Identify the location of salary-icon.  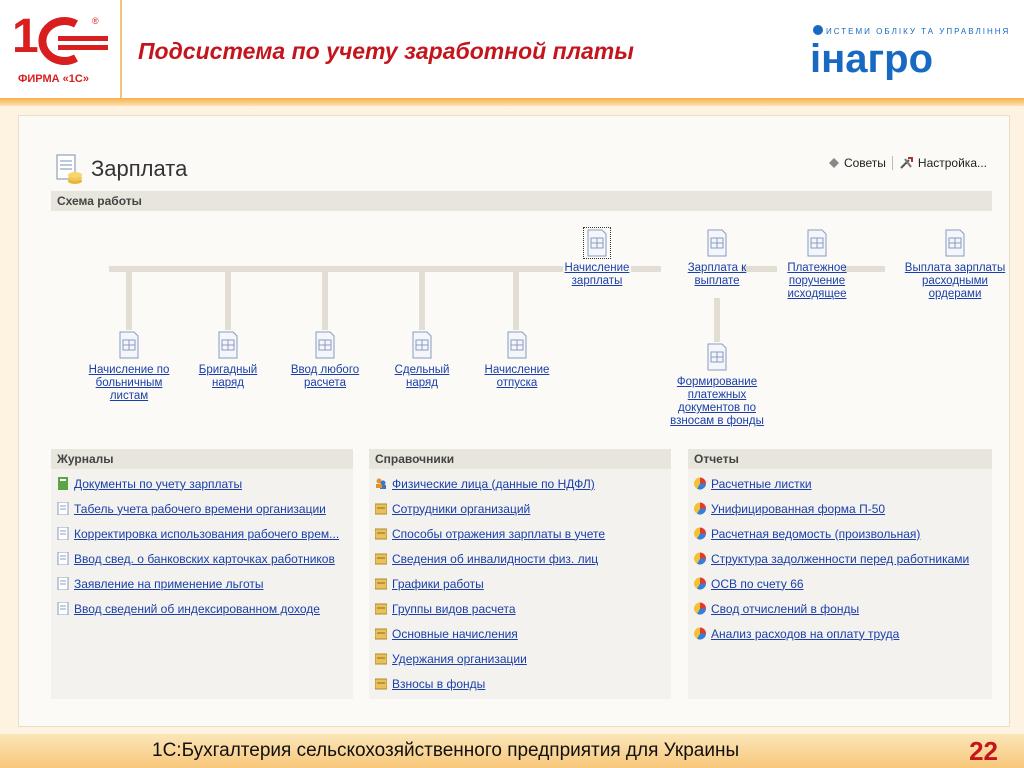
(69, 169).